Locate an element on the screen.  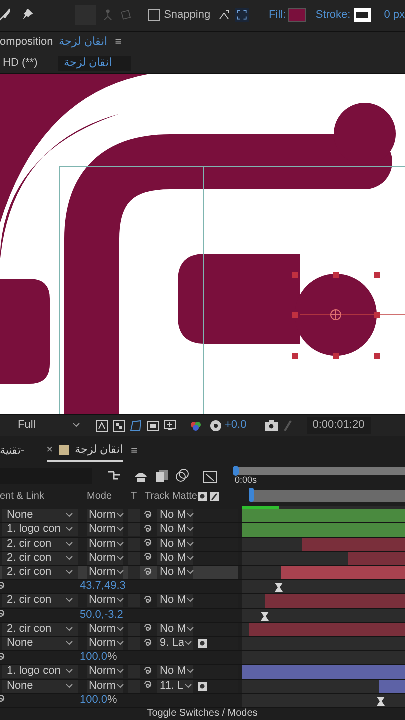
property-value: 43.7,49.3 is located at coordinates (103, 586).